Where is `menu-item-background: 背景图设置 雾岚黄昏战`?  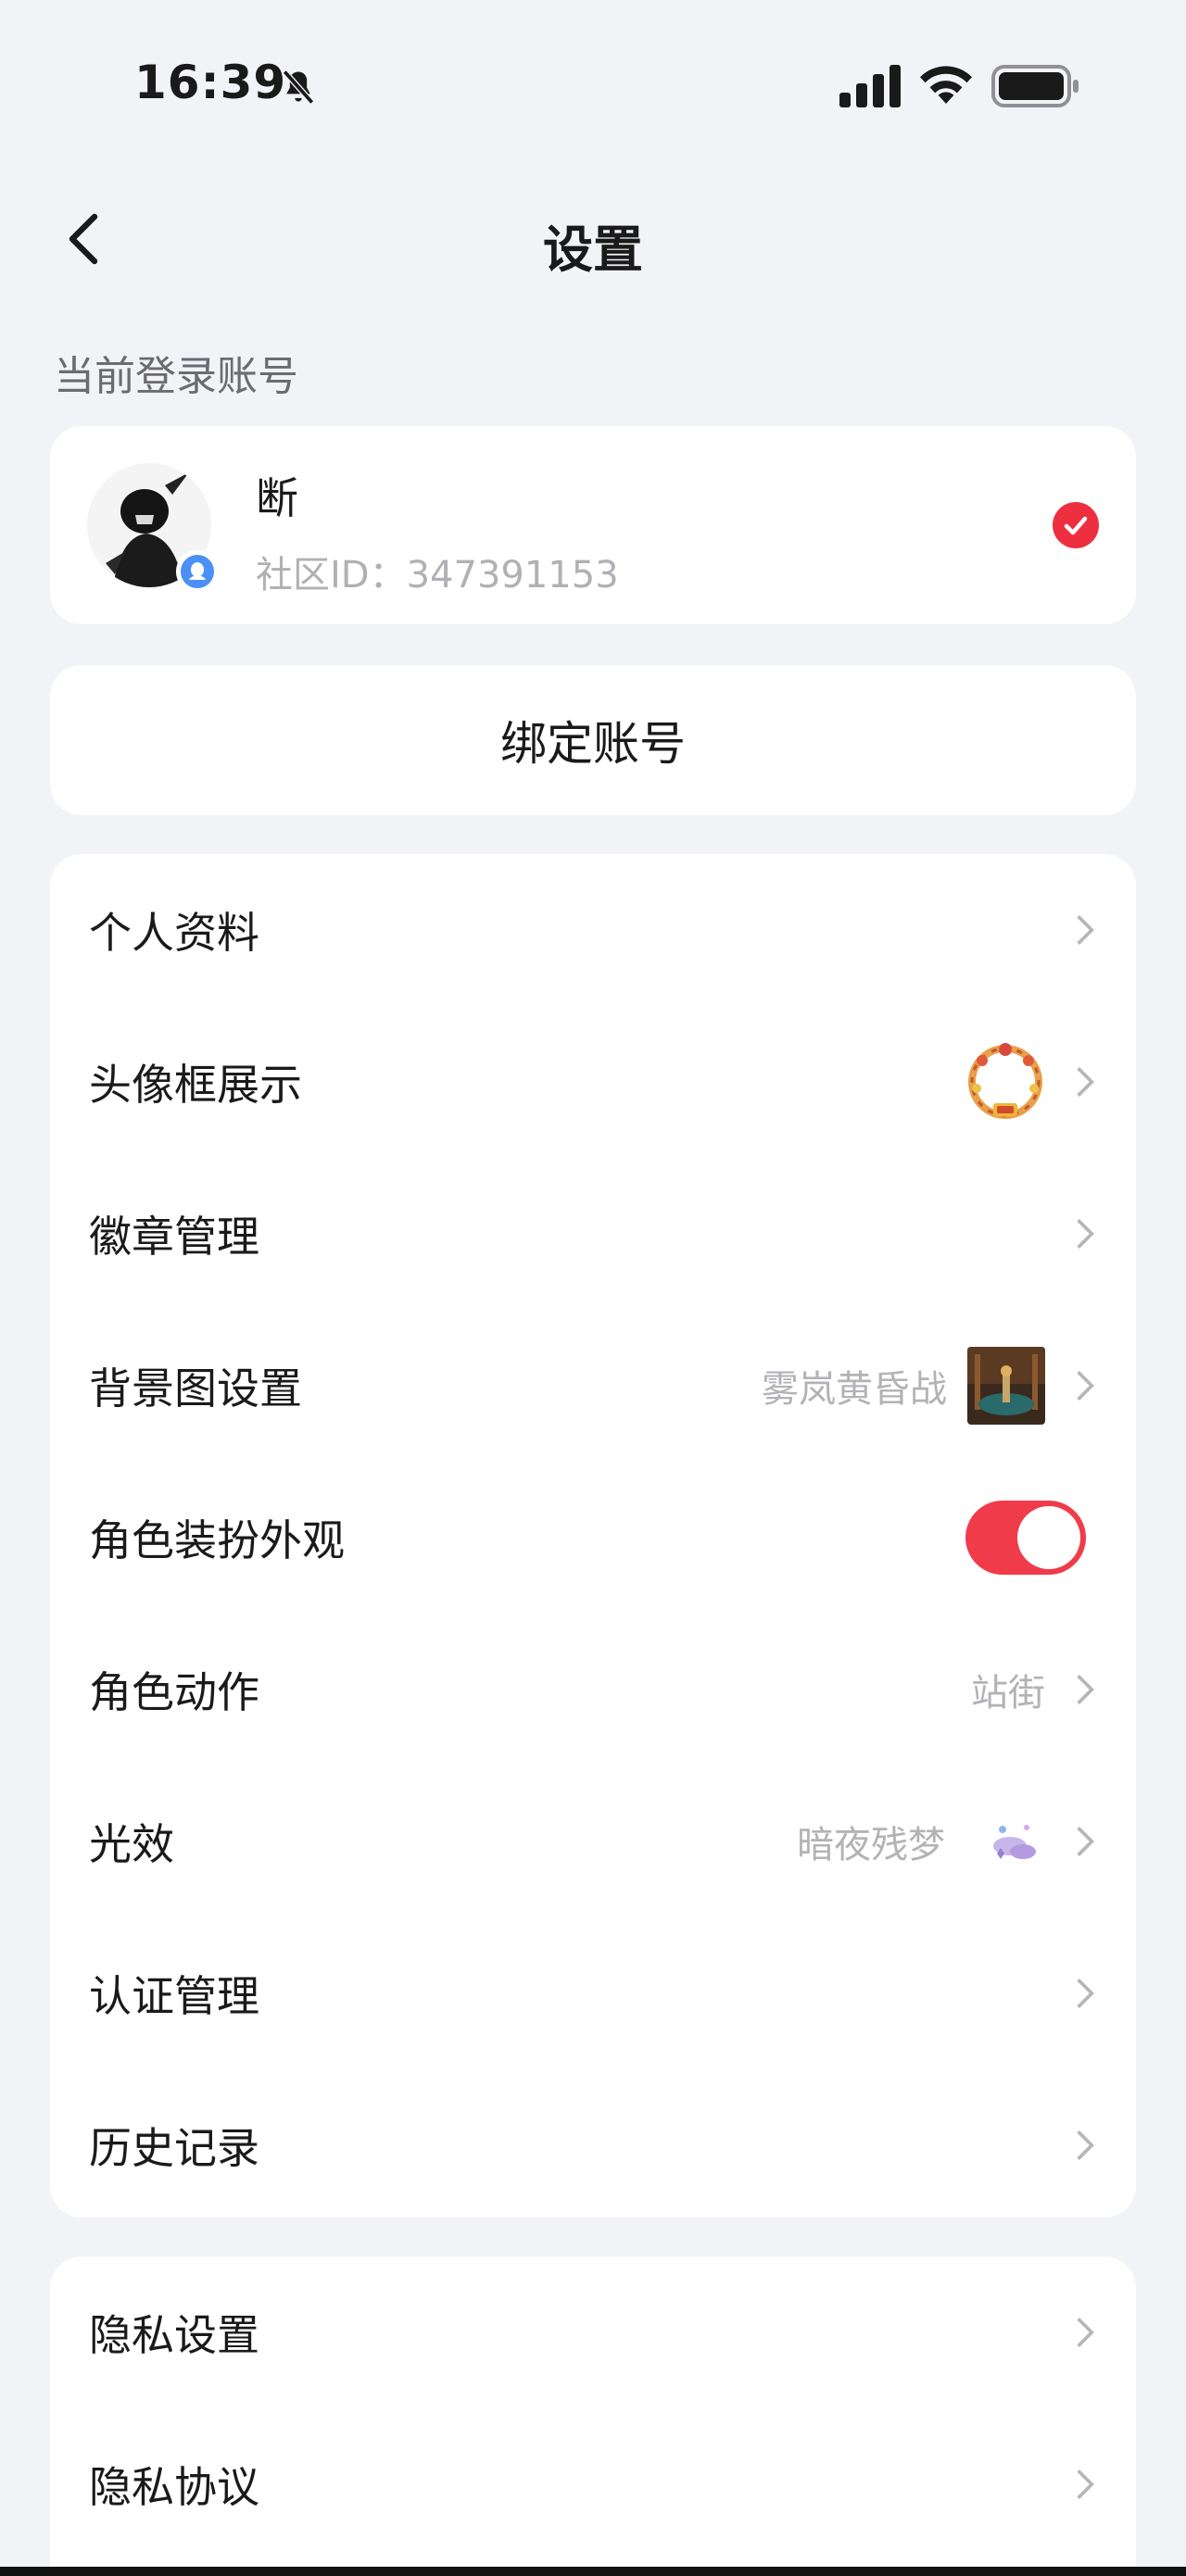
menu-item-background: 背景图设置 雾岚黄昏战 is located at coordinates (593, 1386).